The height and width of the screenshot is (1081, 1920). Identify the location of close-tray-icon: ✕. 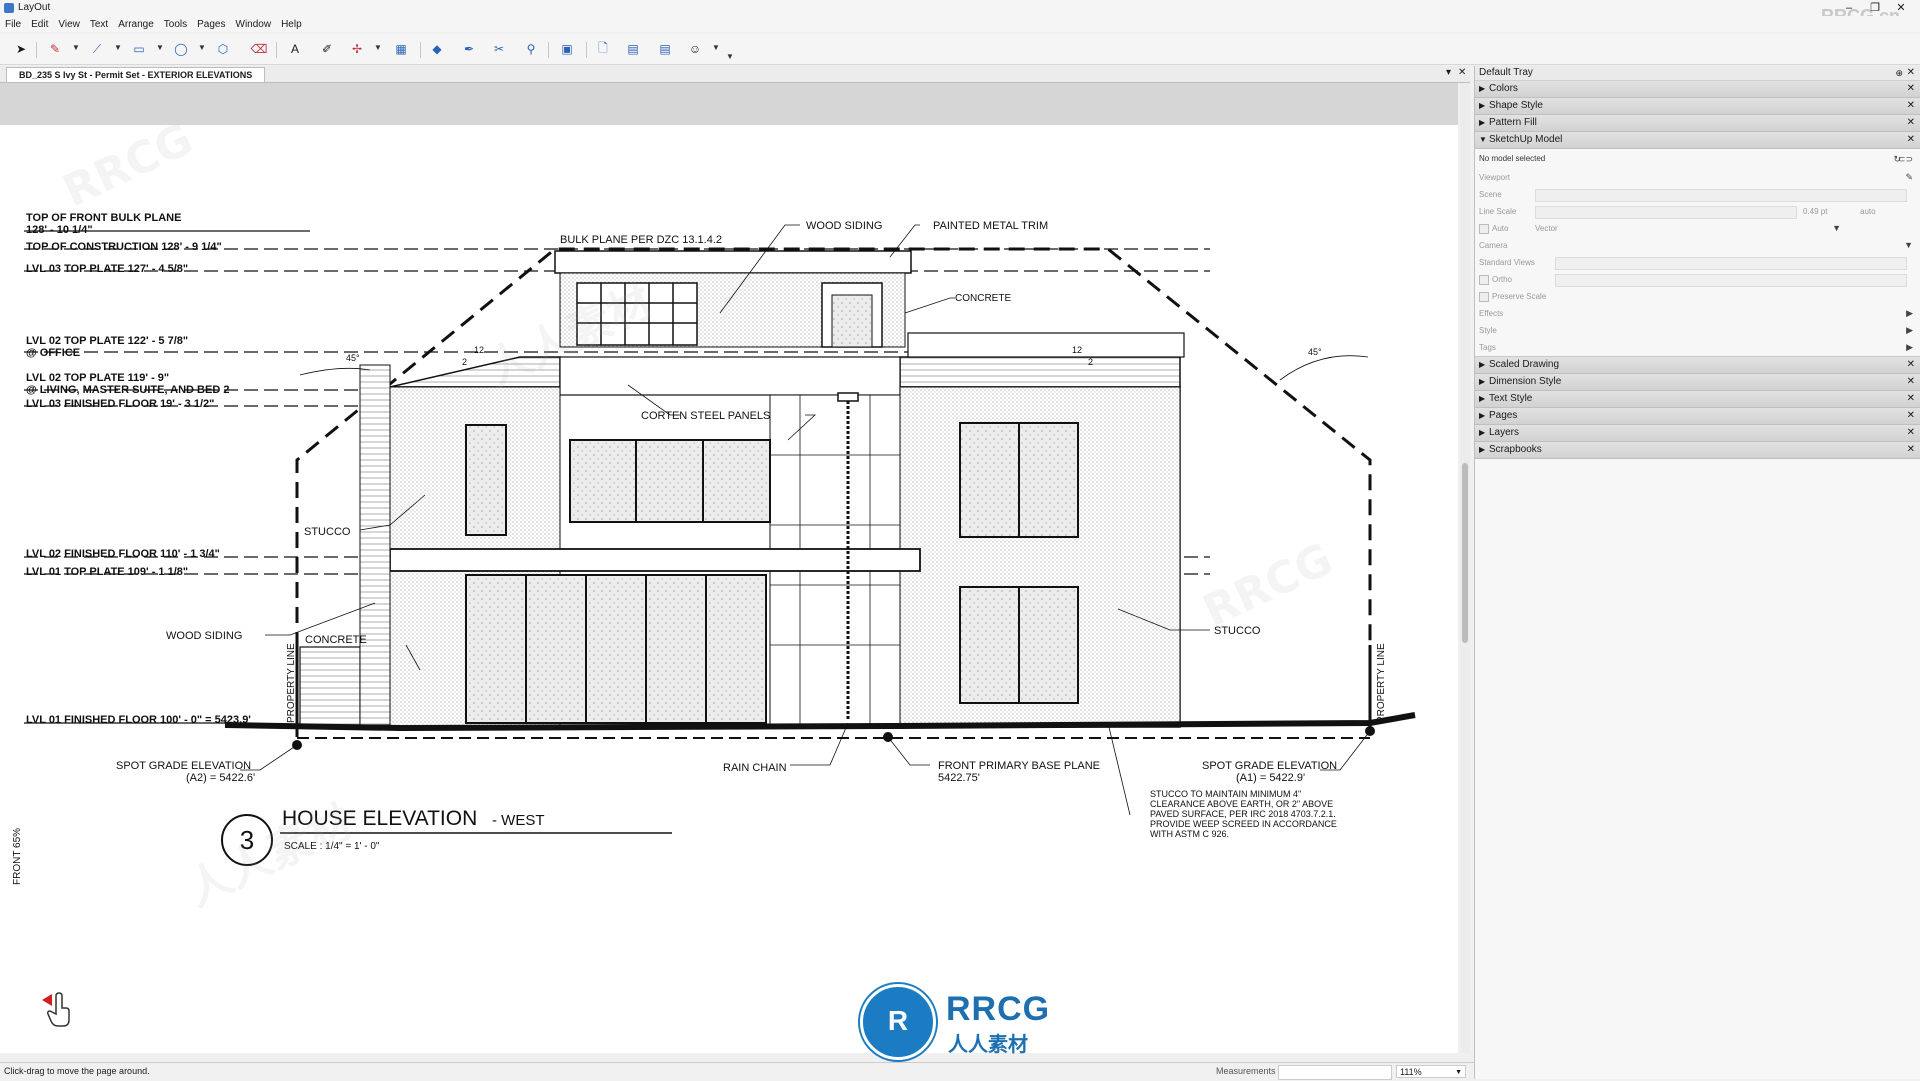
(1911, 73).